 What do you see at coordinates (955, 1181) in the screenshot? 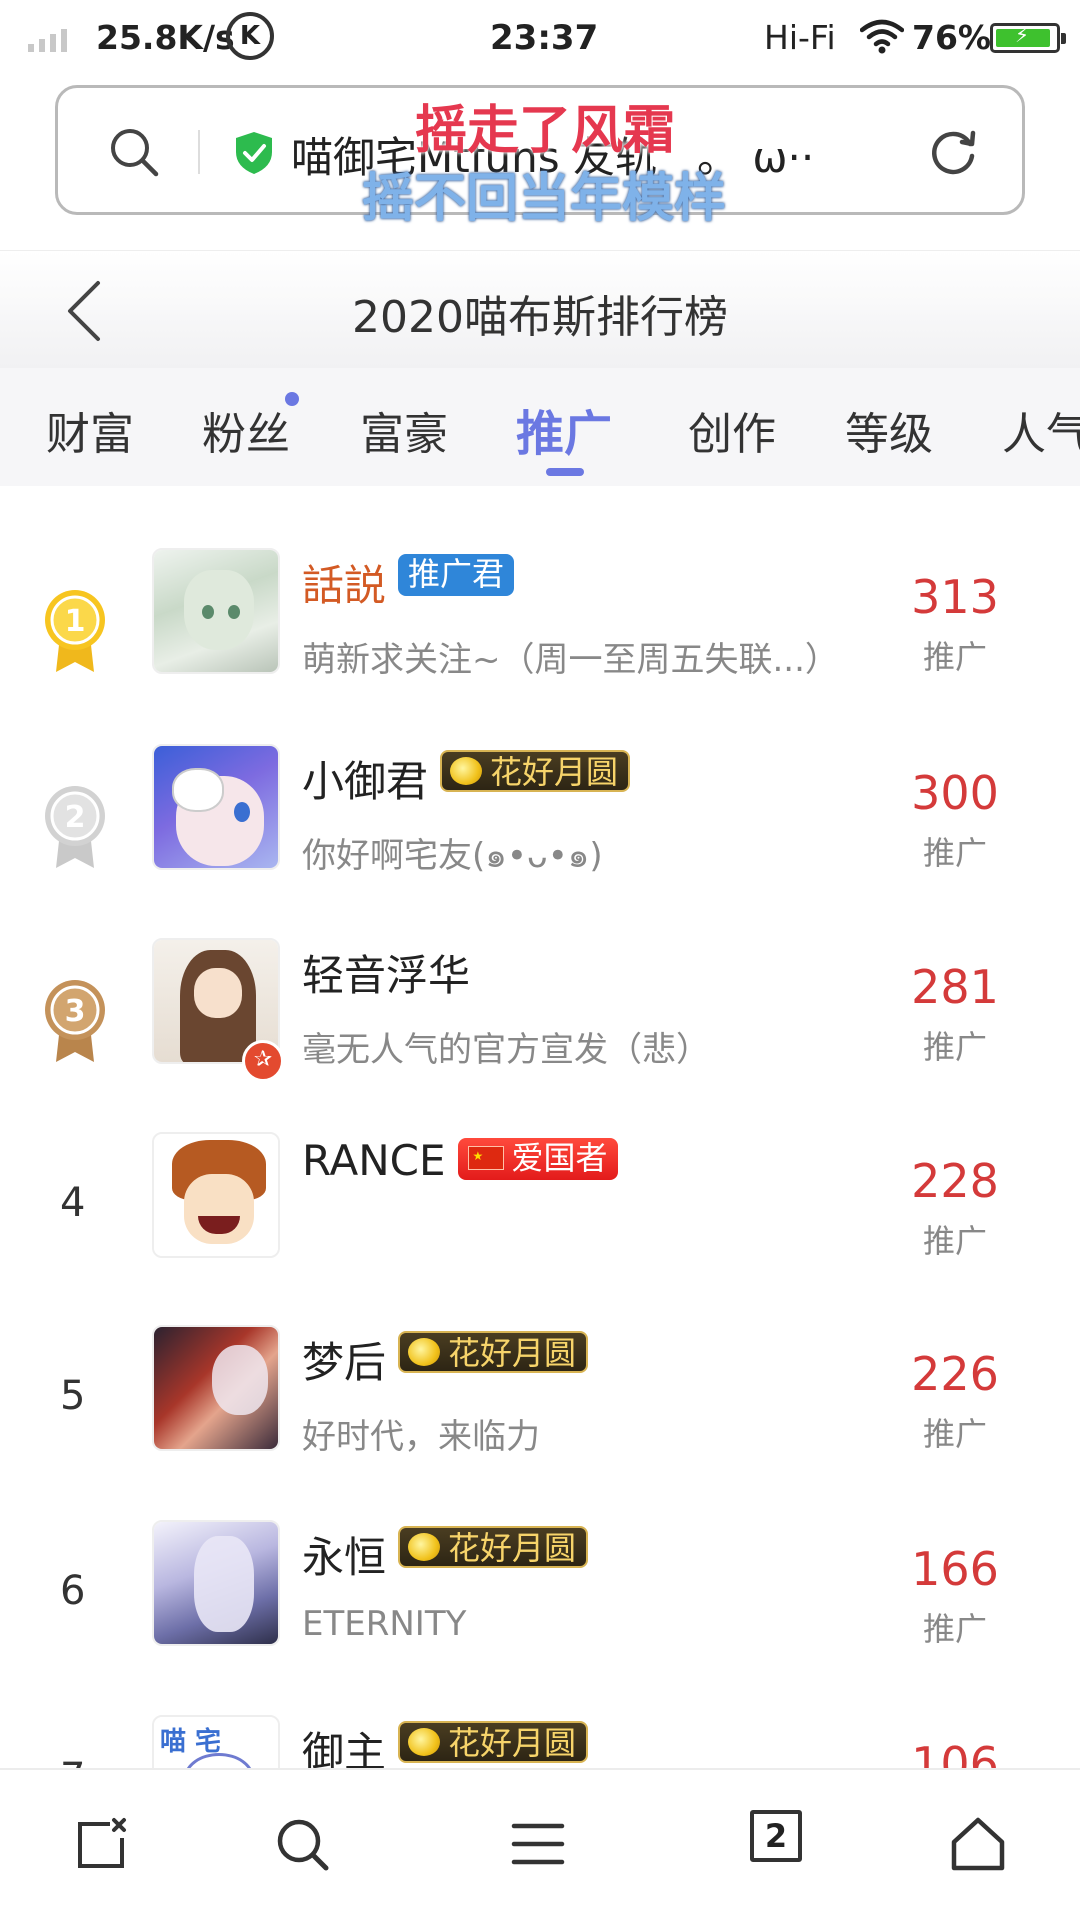
I see `score-value: 228` at bounding box center [955, 1181].